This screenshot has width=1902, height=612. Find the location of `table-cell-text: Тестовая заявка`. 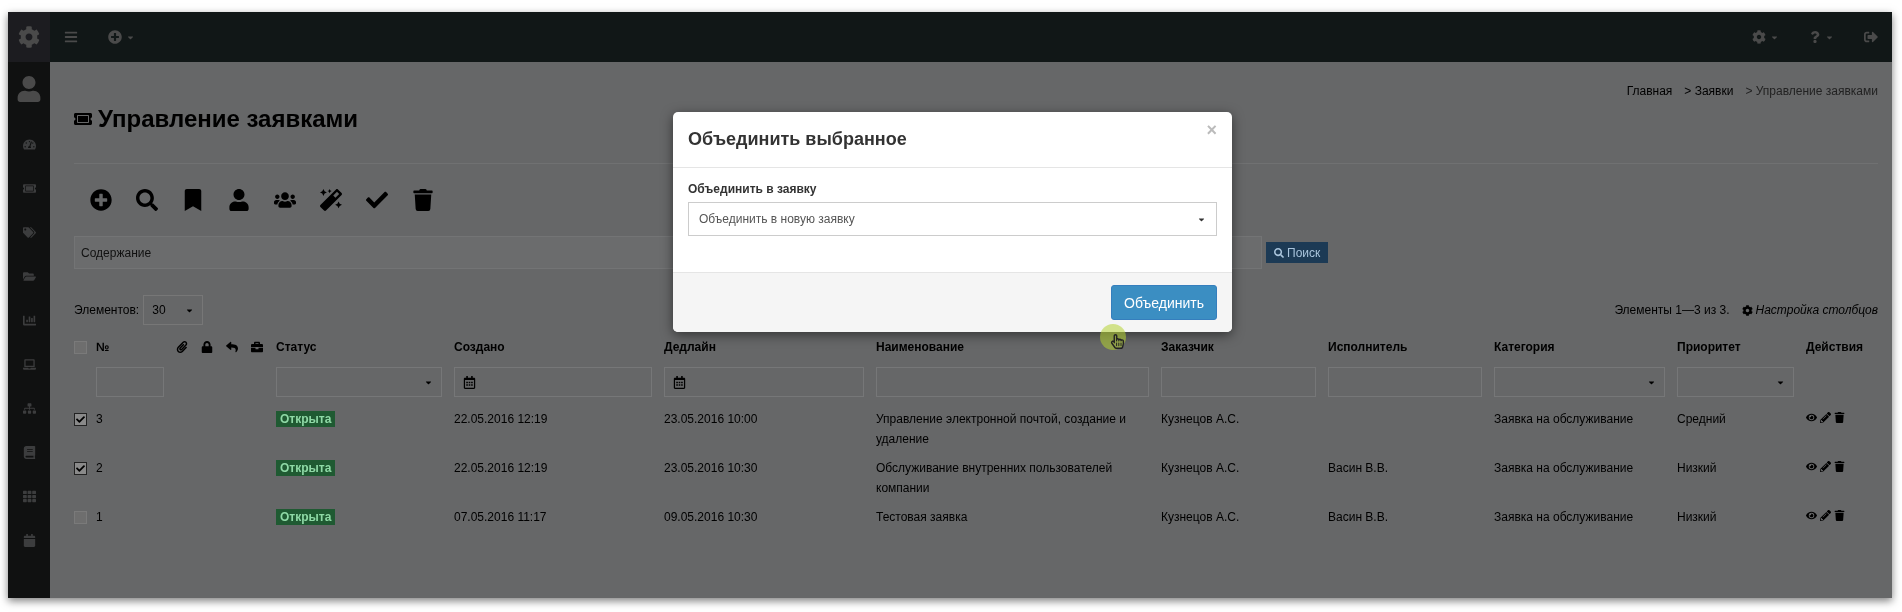

table-cell-text: Тестовая заявка is located at coordinates (922, 517).